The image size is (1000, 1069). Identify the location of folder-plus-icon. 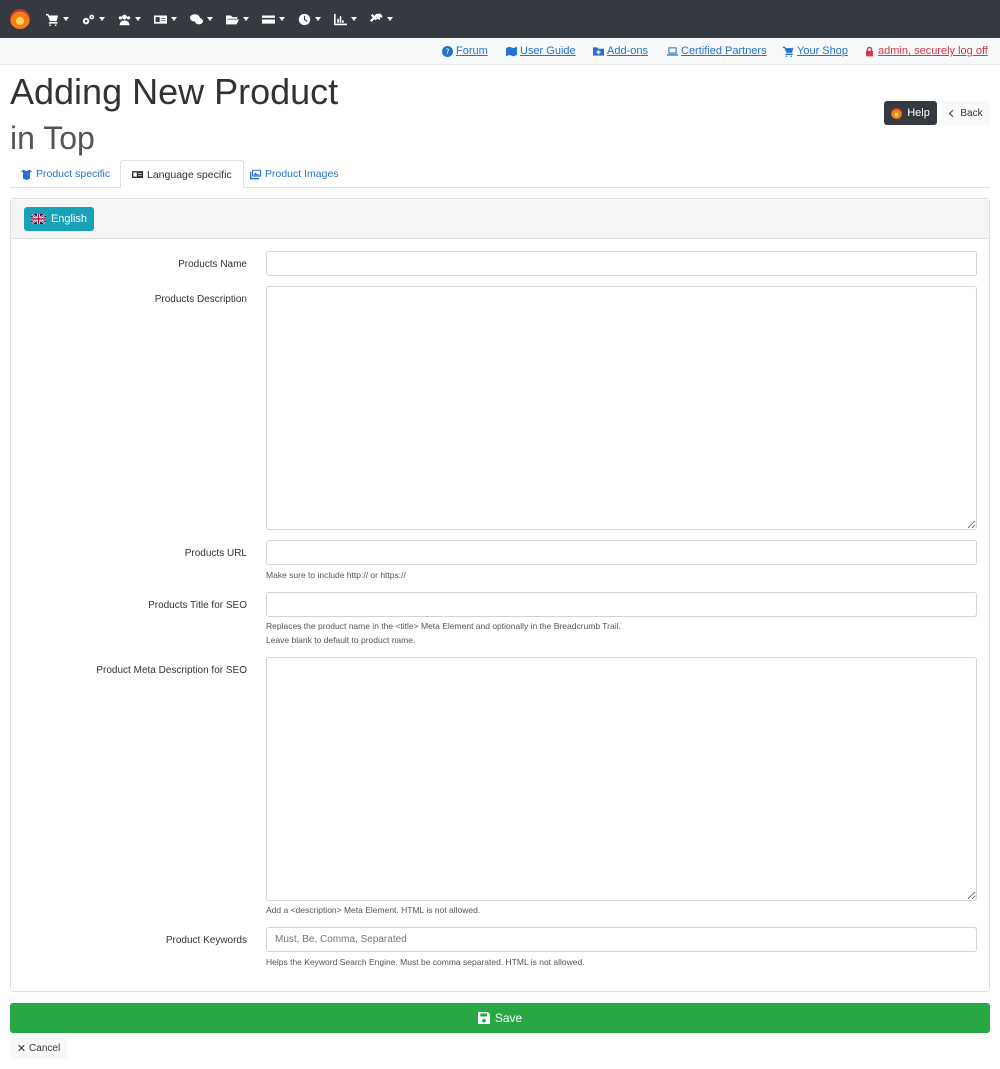
(598, 51).